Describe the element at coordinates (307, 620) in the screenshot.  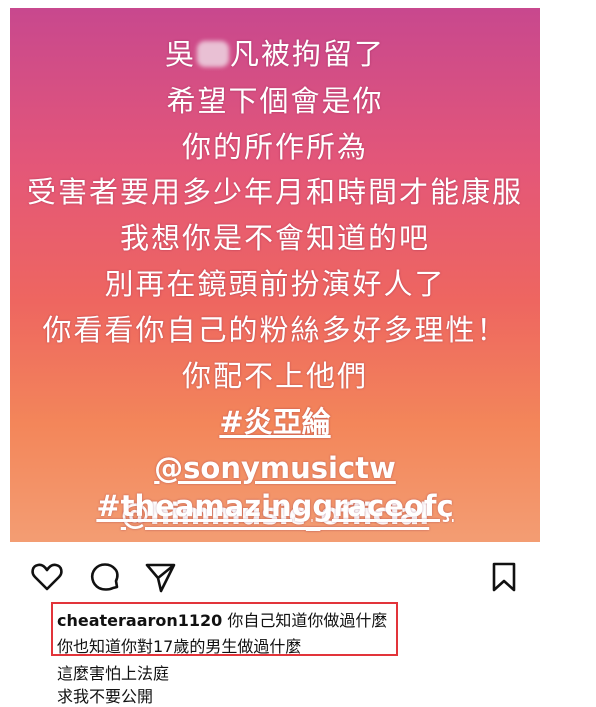
I see `caption-text-1: 你自己知道你做過什麼` at that location.